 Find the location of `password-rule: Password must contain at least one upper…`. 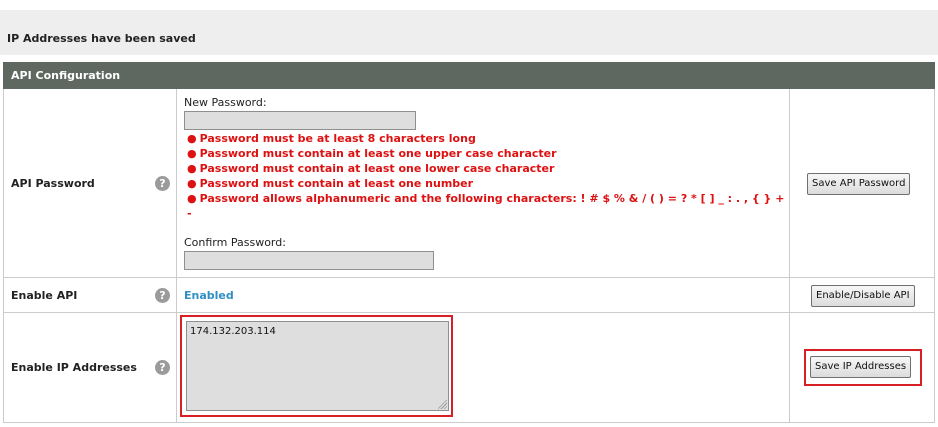

password-rule: Password must contain at least one upper… is located at coordinates (487, 153).